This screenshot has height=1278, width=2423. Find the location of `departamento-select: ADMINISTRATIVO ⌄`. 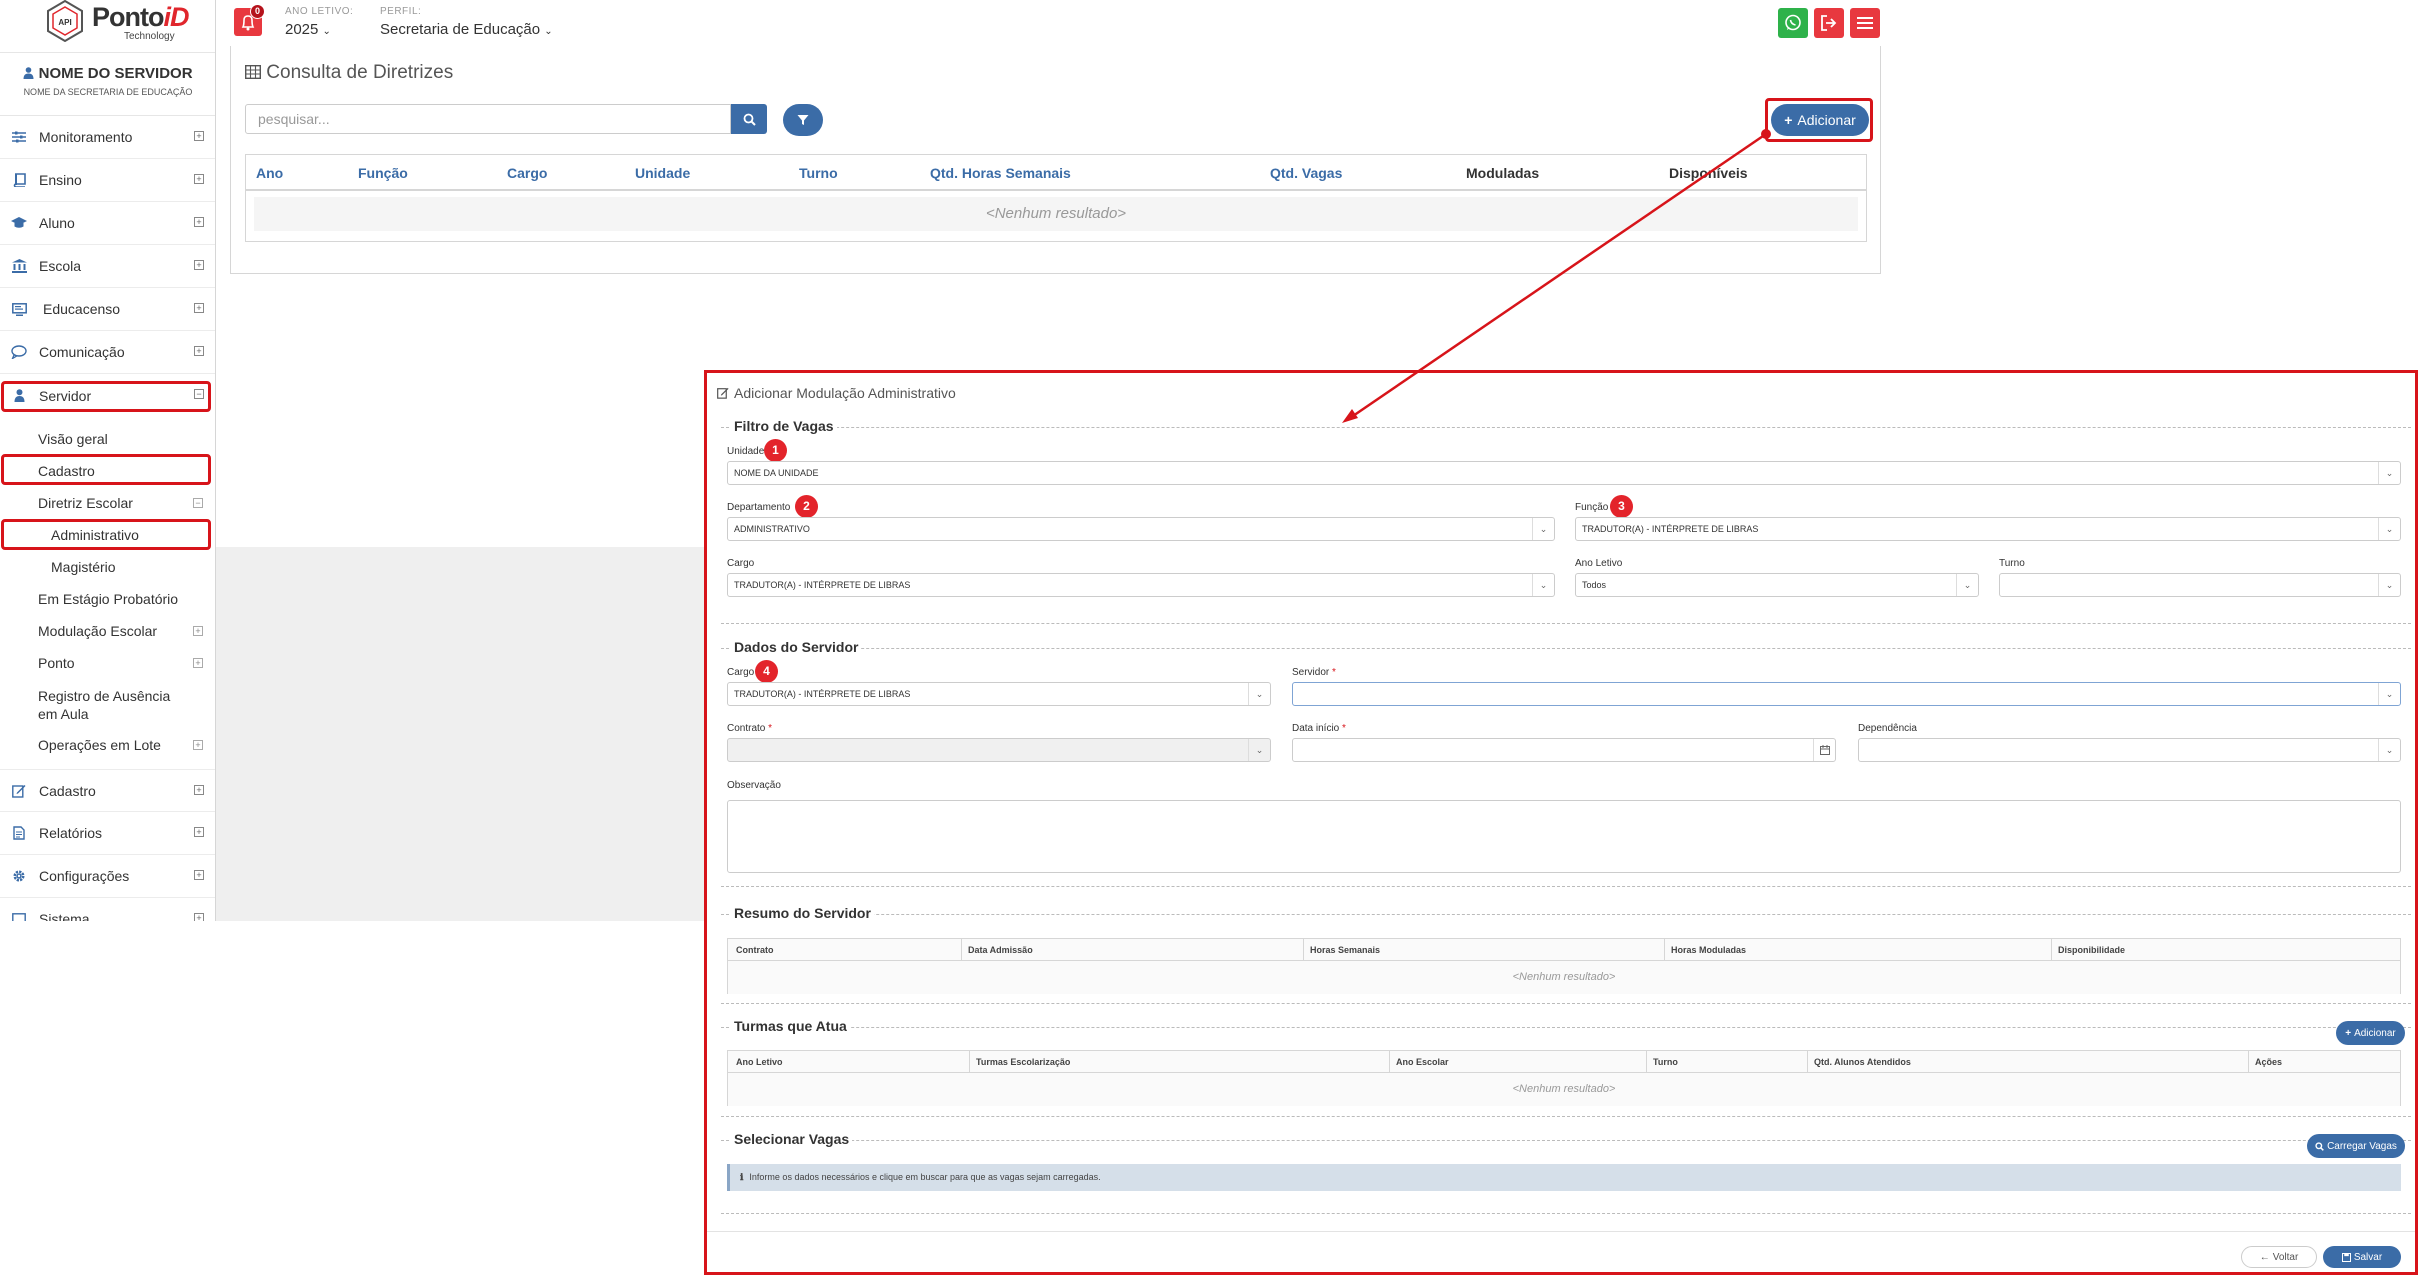

departamento-select: ADMINISTRATIVO ⌄ is located at coordinates (1141, 529).